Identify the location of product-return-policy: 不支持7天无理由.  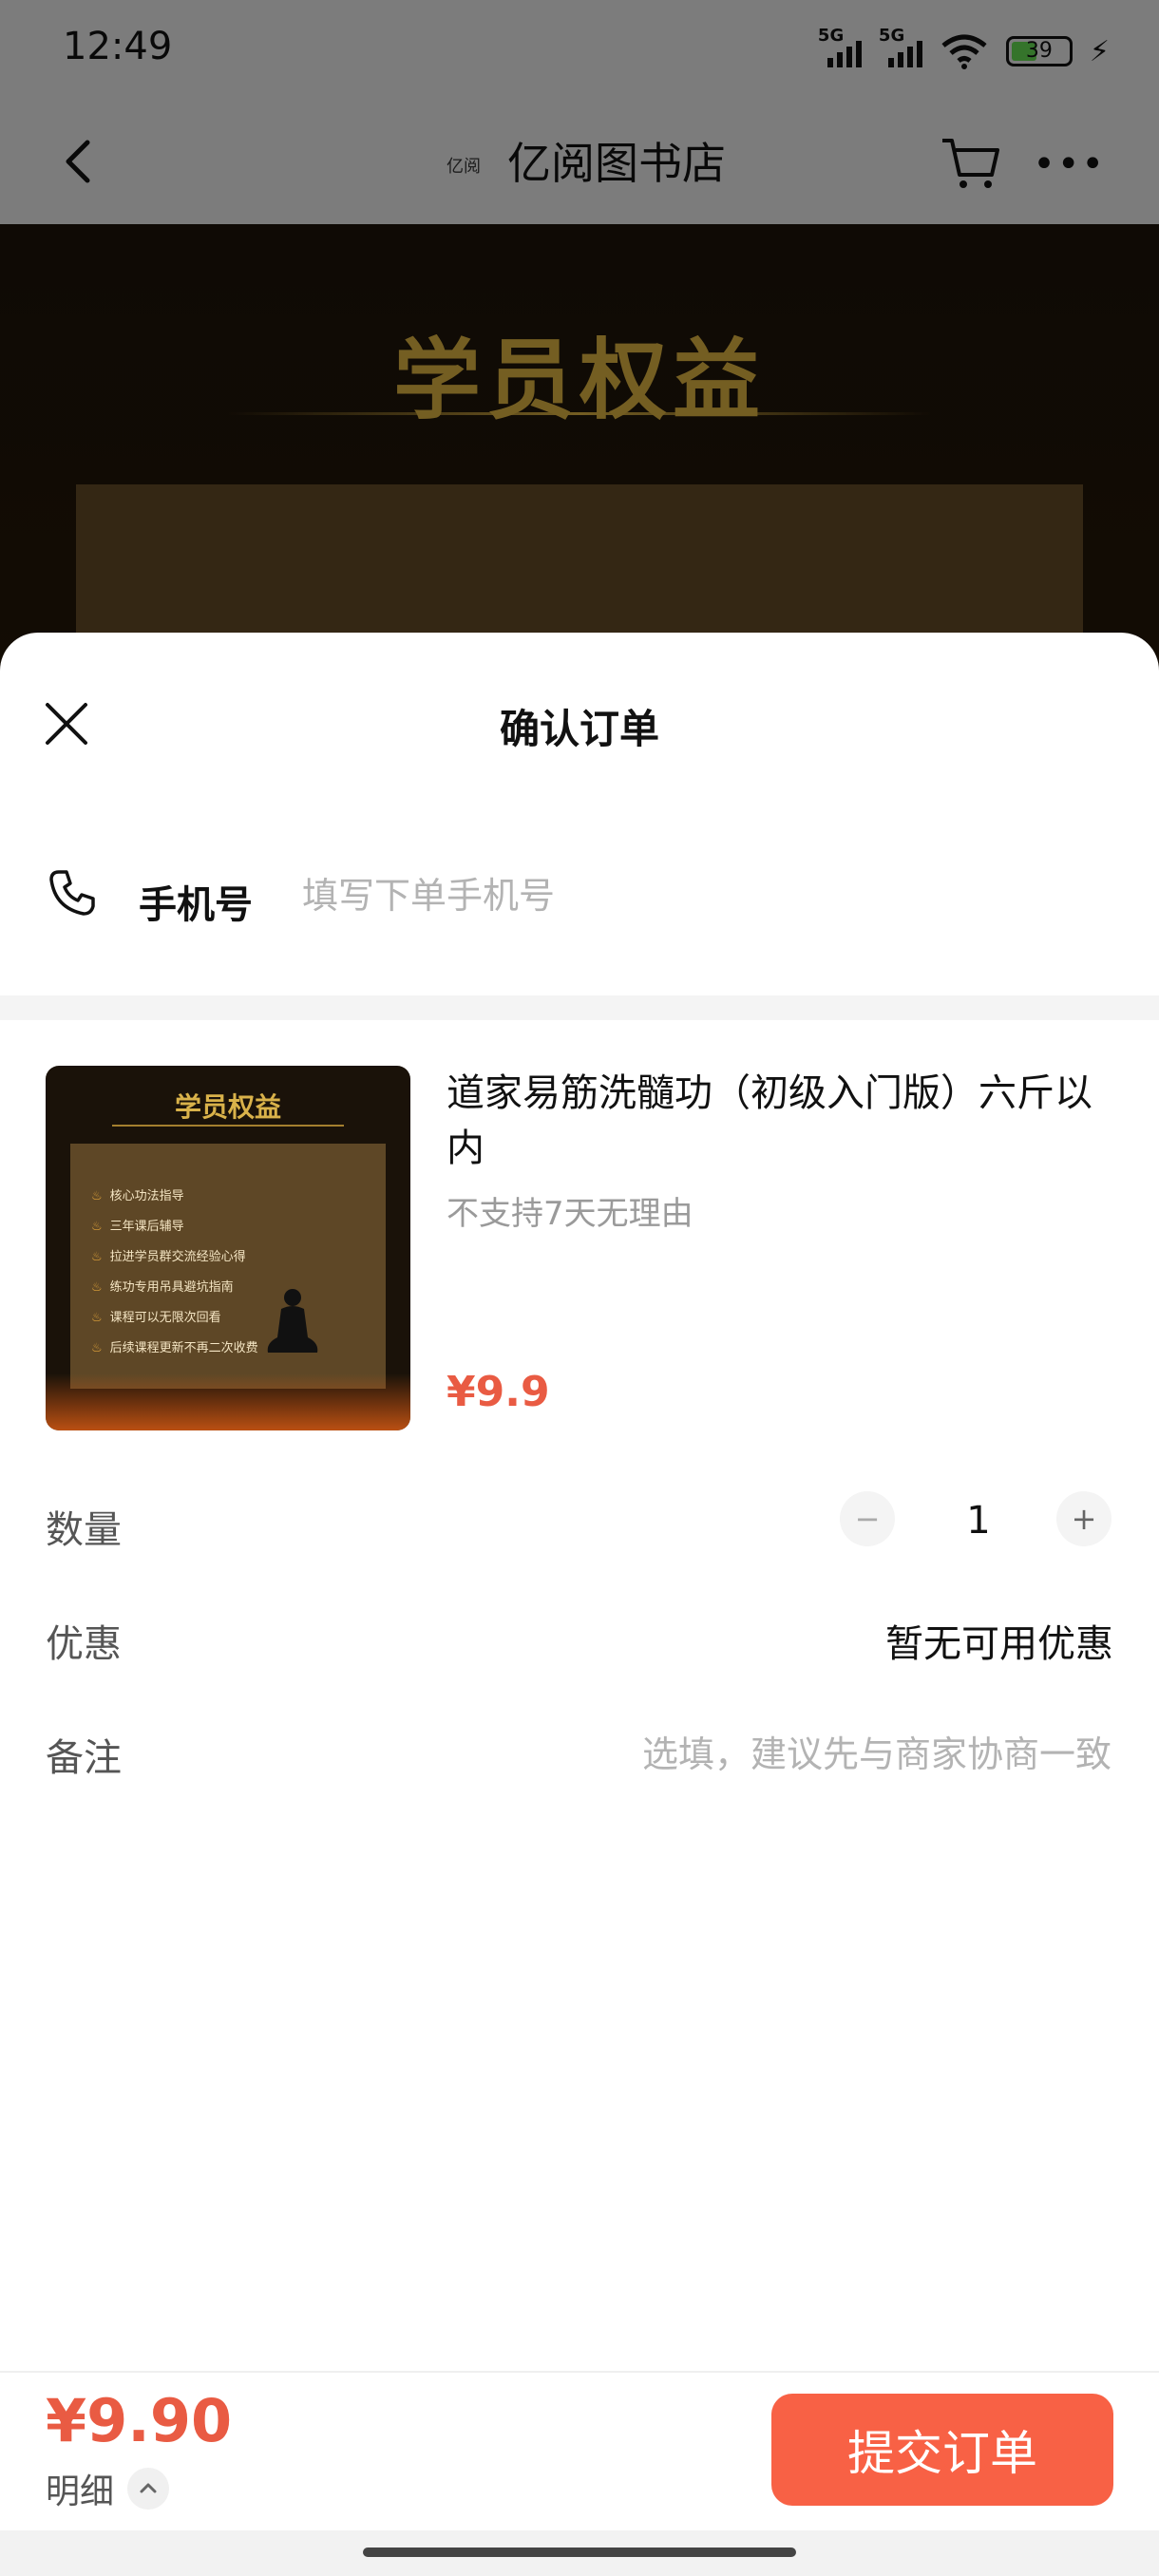
(570, 1214).